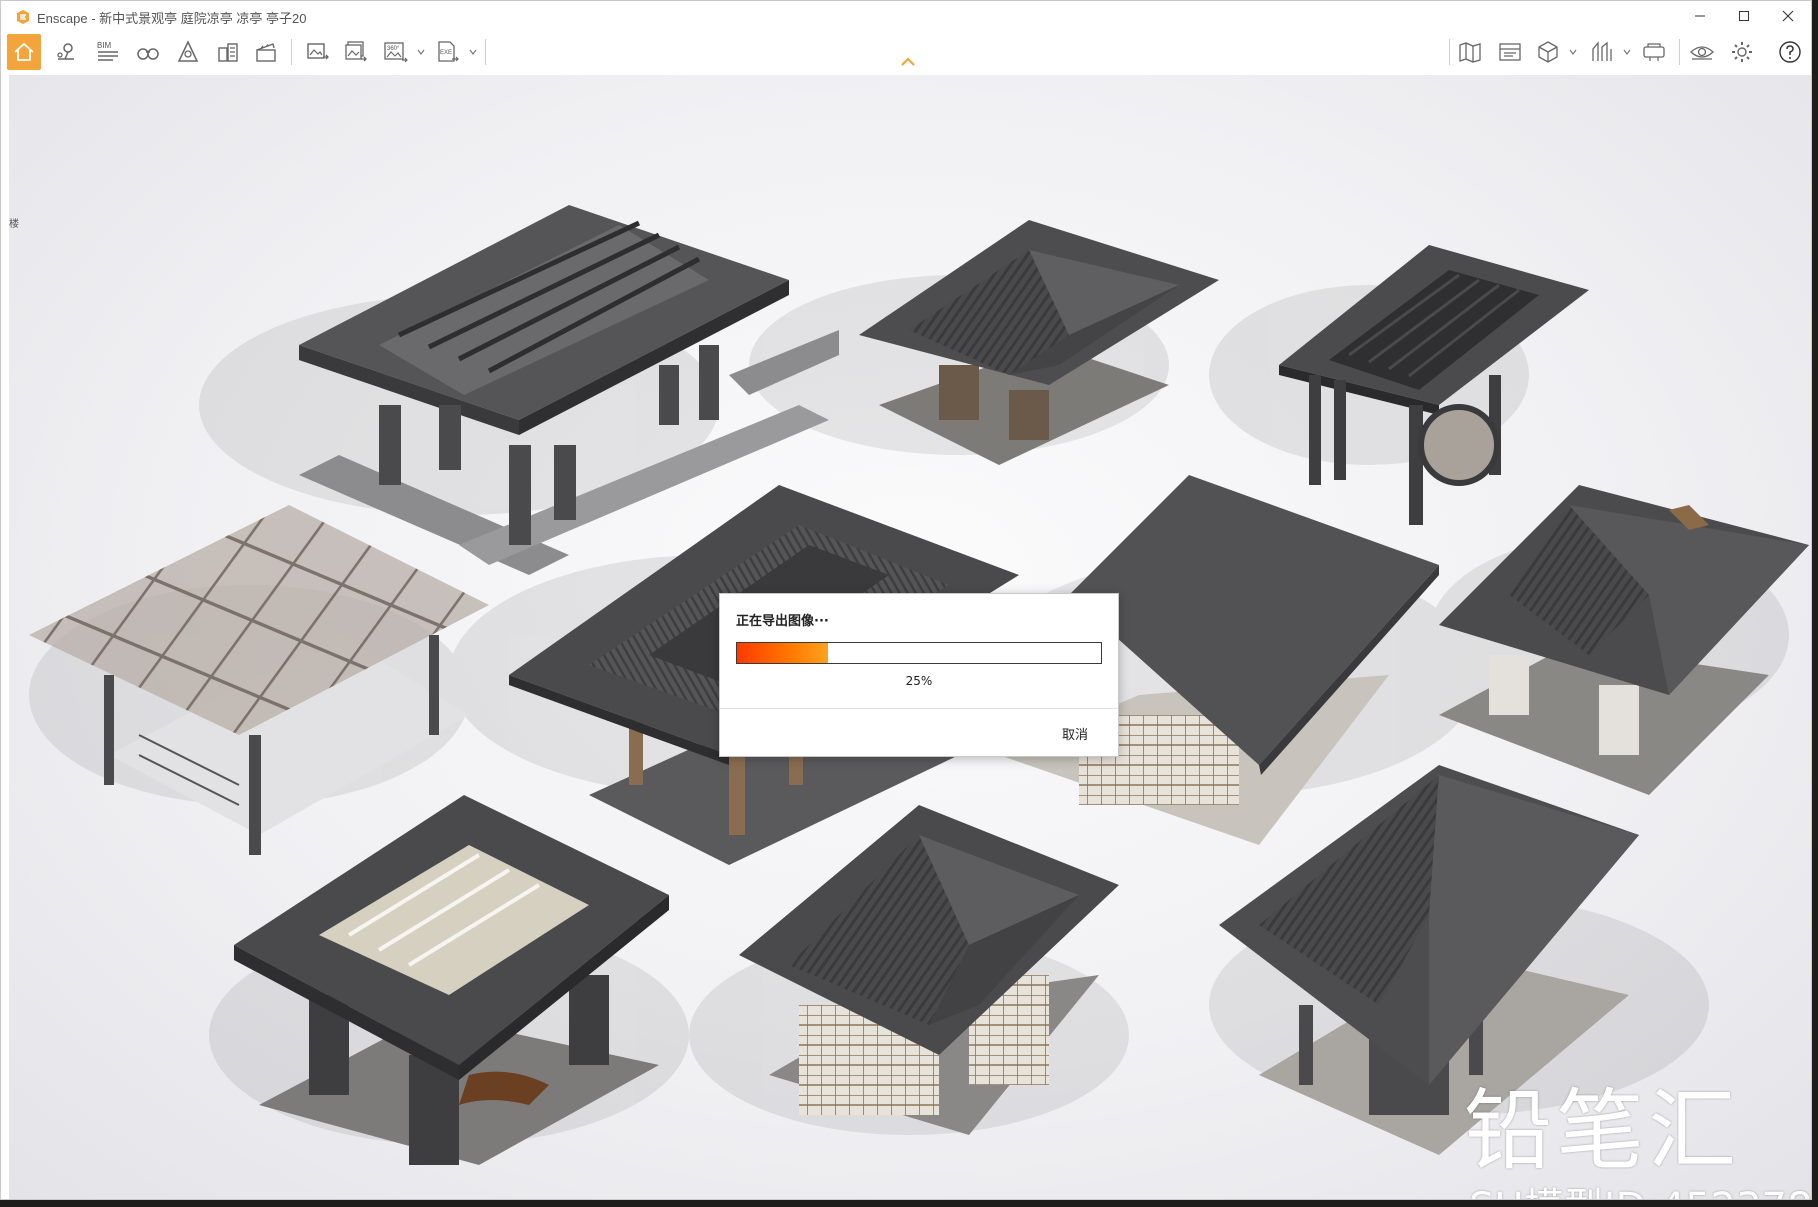  I want to click on asset-icon, so click(188, 51).